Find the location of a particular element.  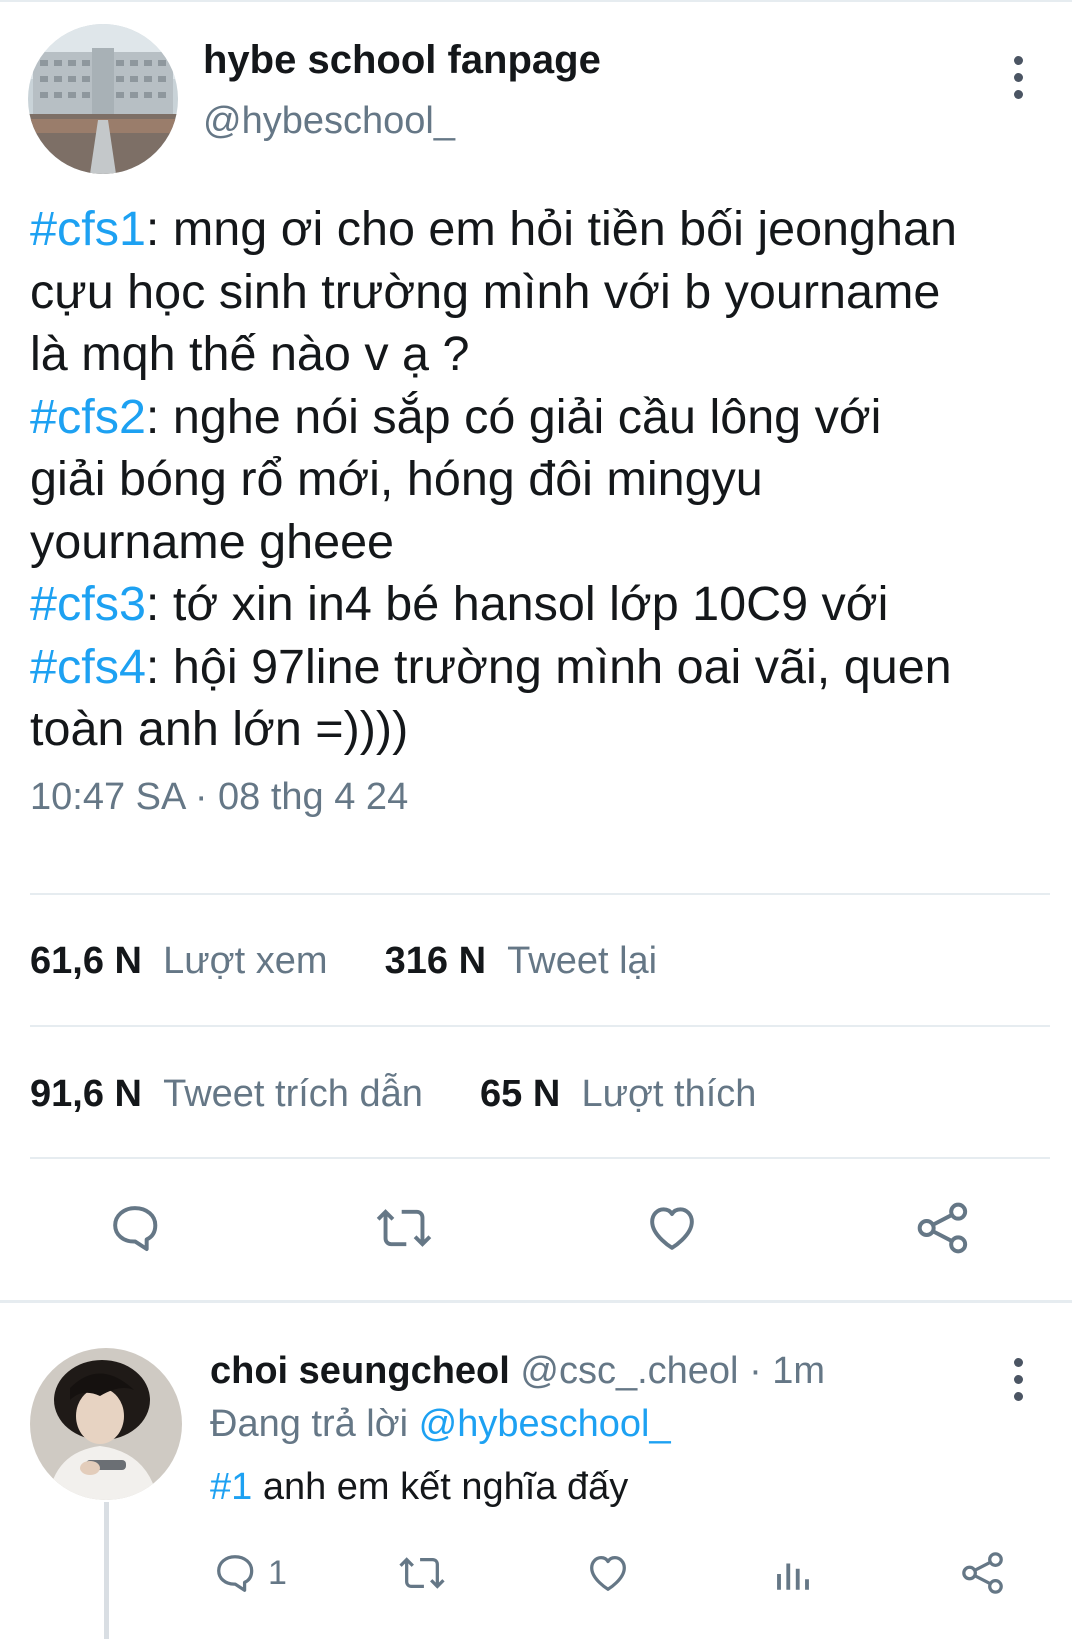

retweet-button is located at coordinates (404, 1228).